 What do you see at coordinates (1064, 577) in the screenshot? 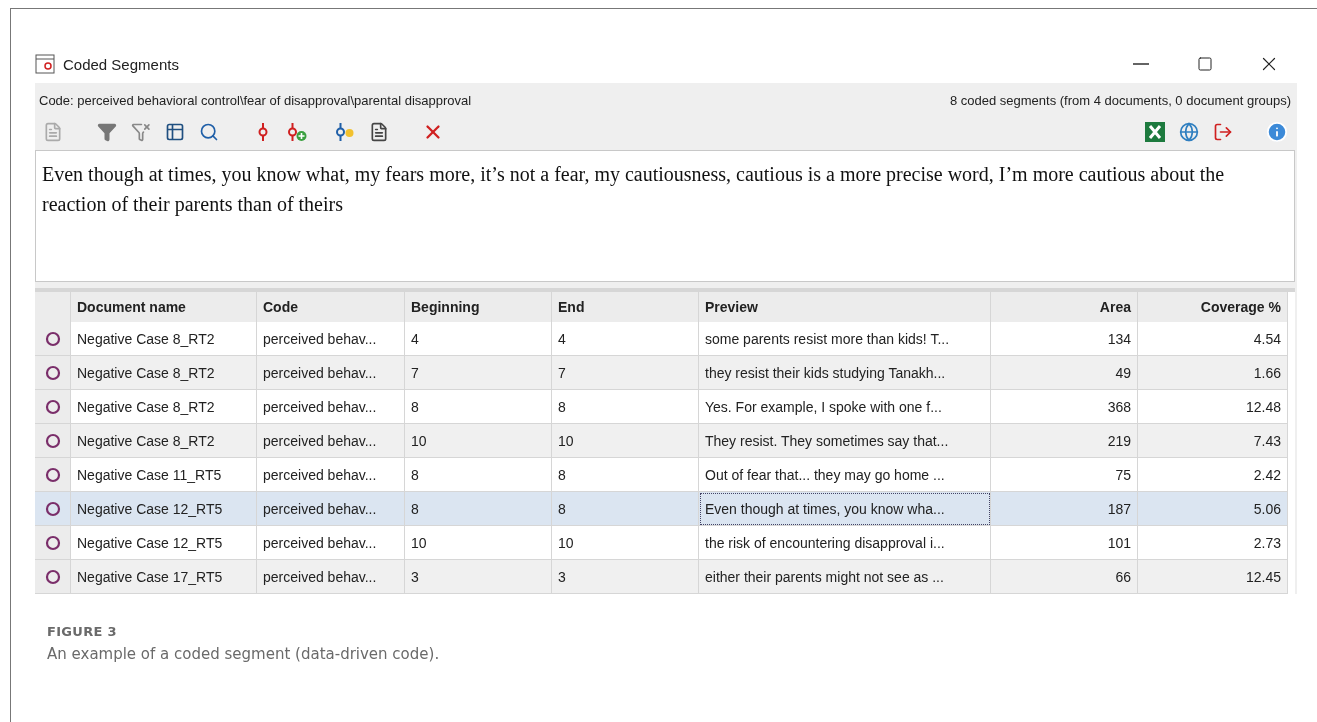
I see `table-cell: 66` at bounding box center [1064, 577].